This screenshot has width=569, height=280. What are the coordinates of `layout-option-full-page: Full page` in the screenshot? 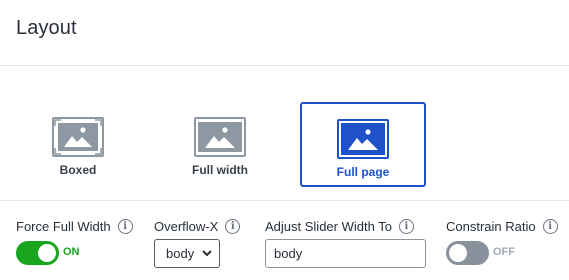 It's located at (363, 144).